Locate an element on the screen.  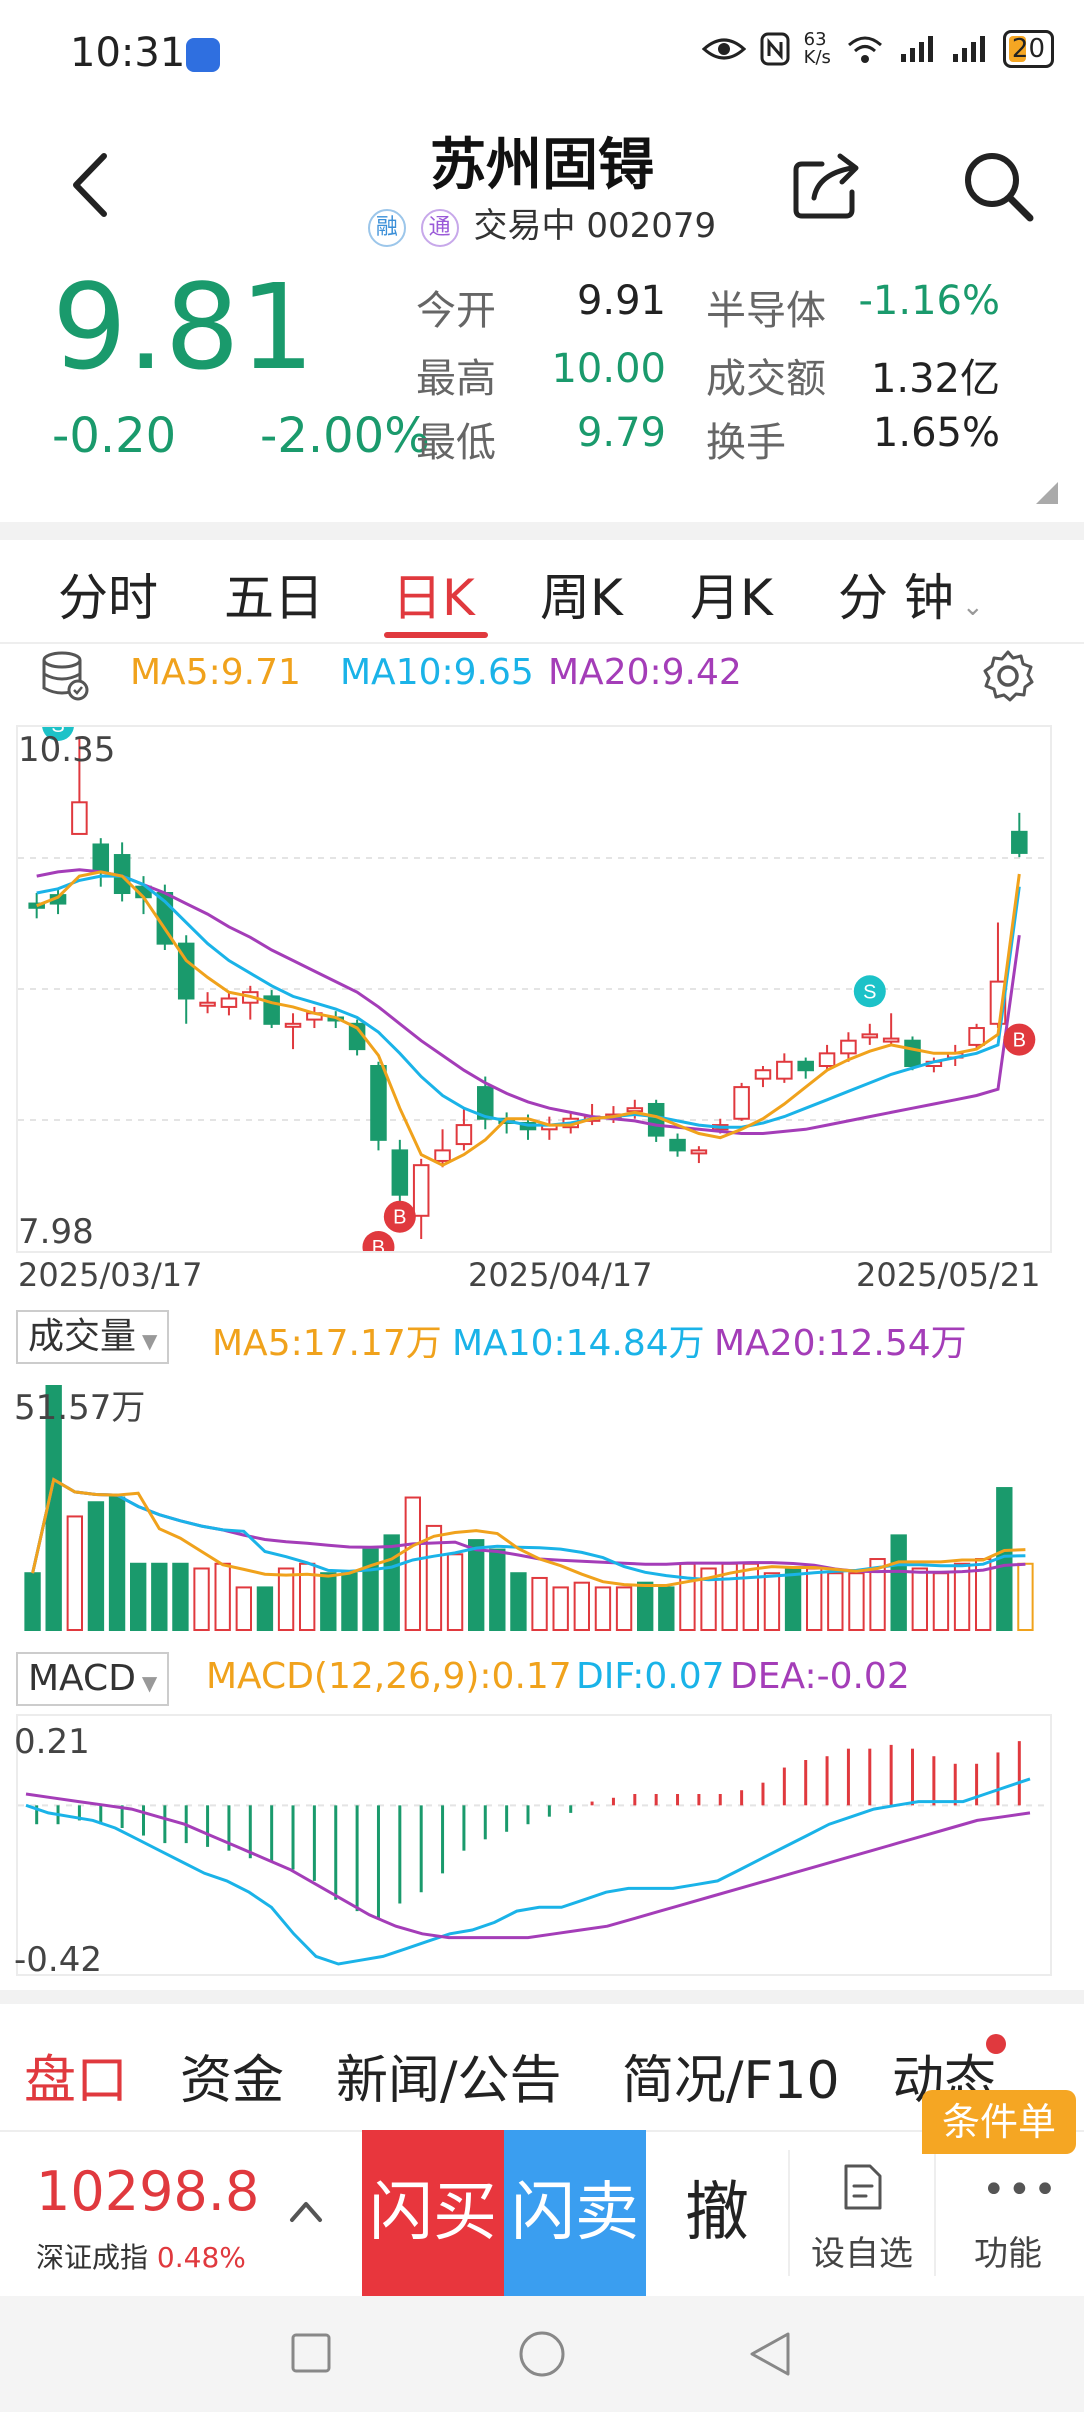
low-value: 9.79 is located at coordinates (621, 433).